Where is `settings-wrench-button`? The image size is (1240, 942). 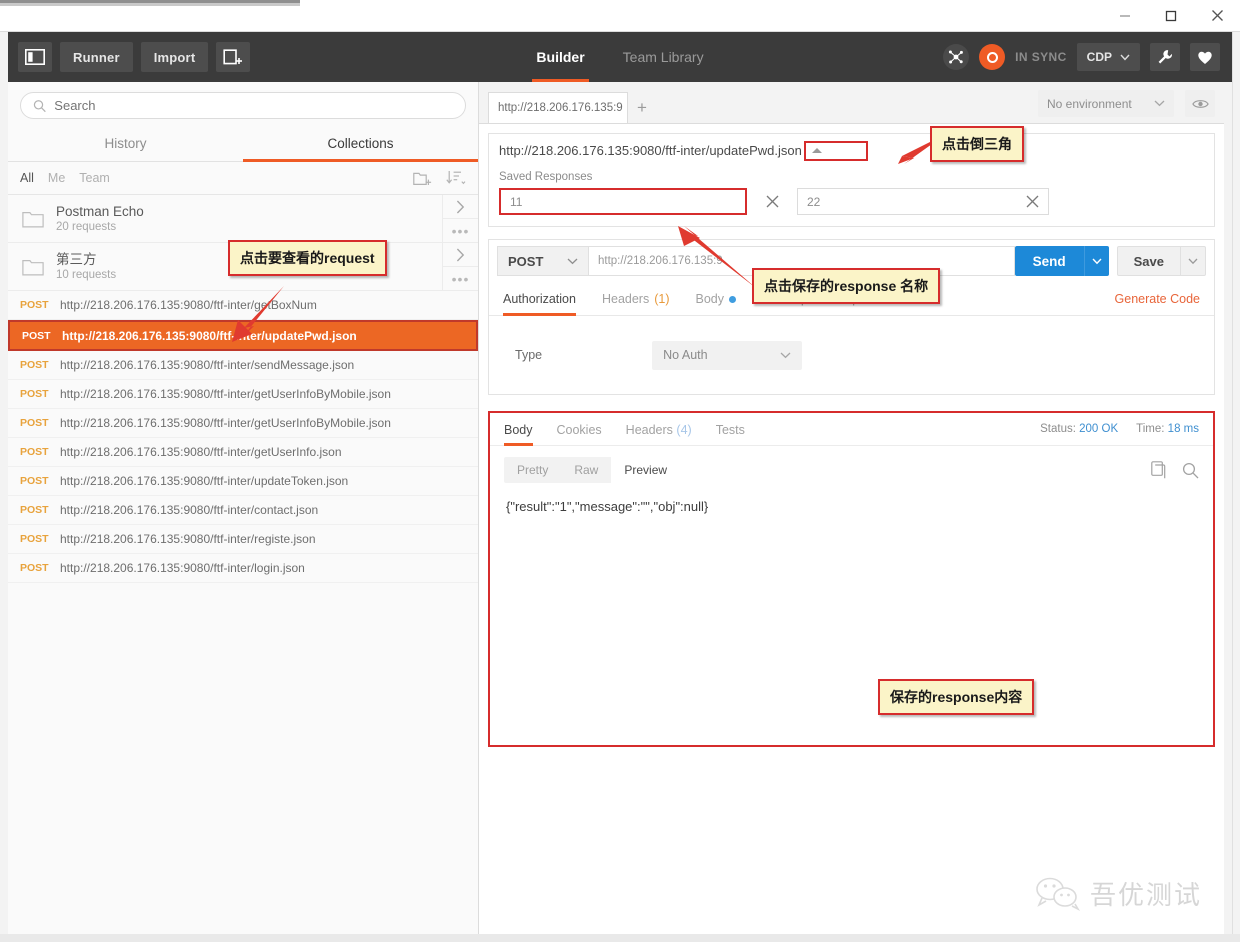
settings-wrench-button is located at coordinates (1165, 57).